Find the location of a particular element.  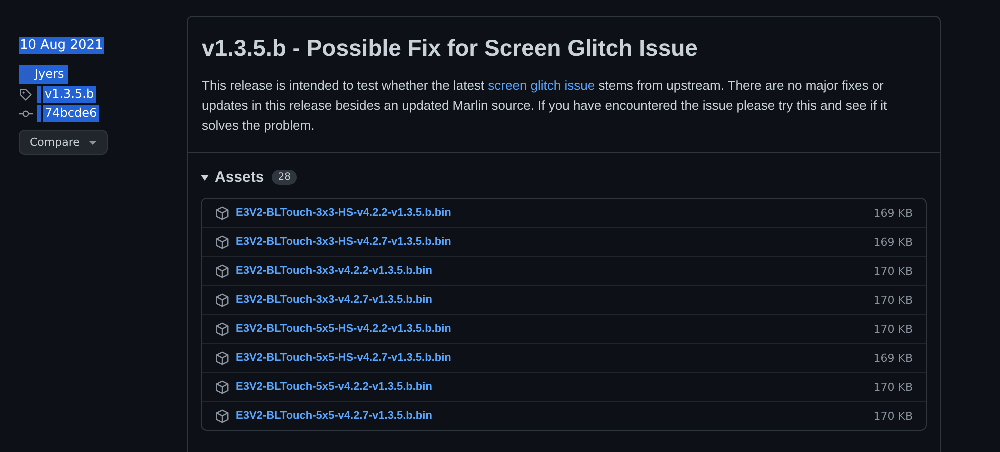

caret-icon is located at coordinates (92, 142).